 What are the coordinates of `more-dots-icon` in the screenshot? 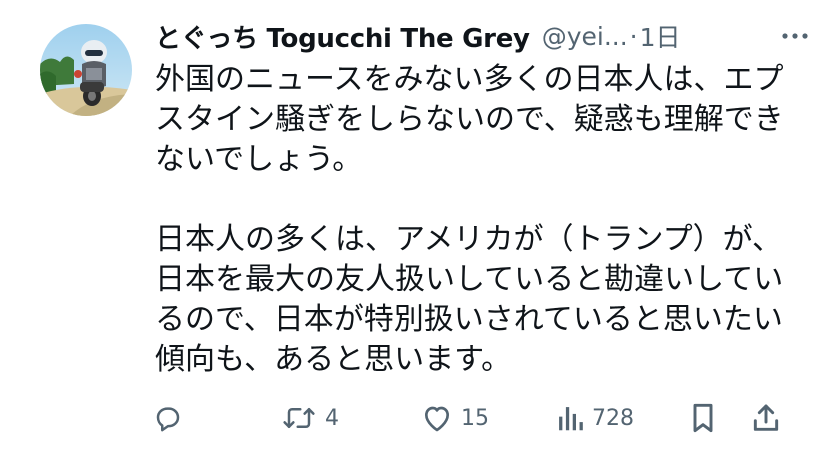 It's located at (795, 36).